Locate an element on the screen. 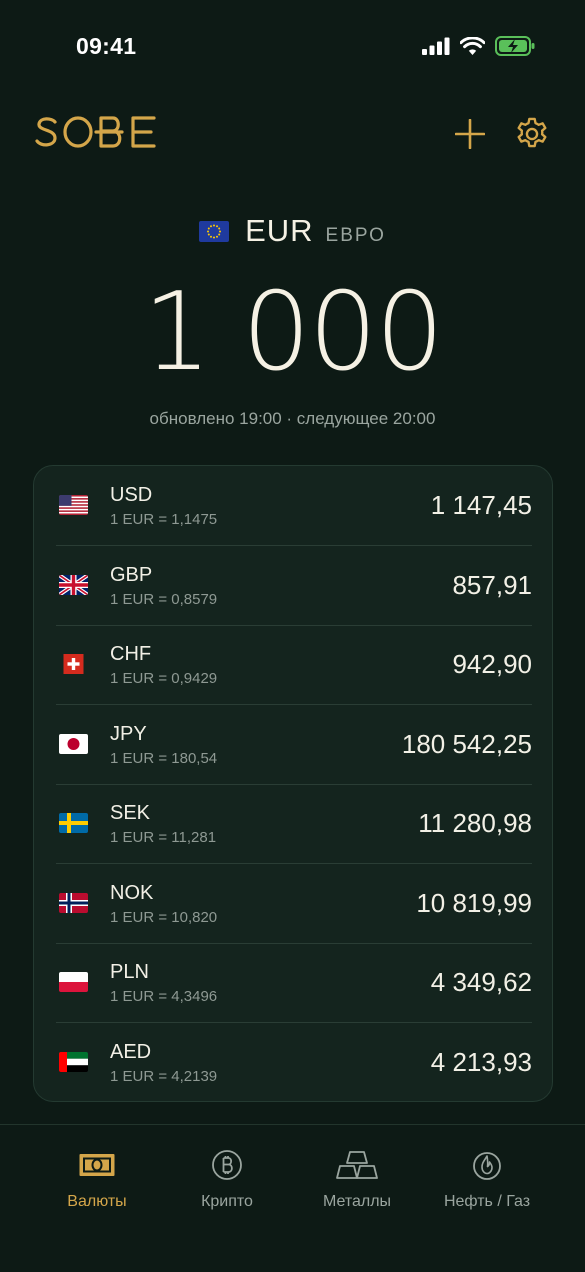 This screenshot has width=585, height=1272. tab-crypto: Крипто is located at coordinates (227, 1179).